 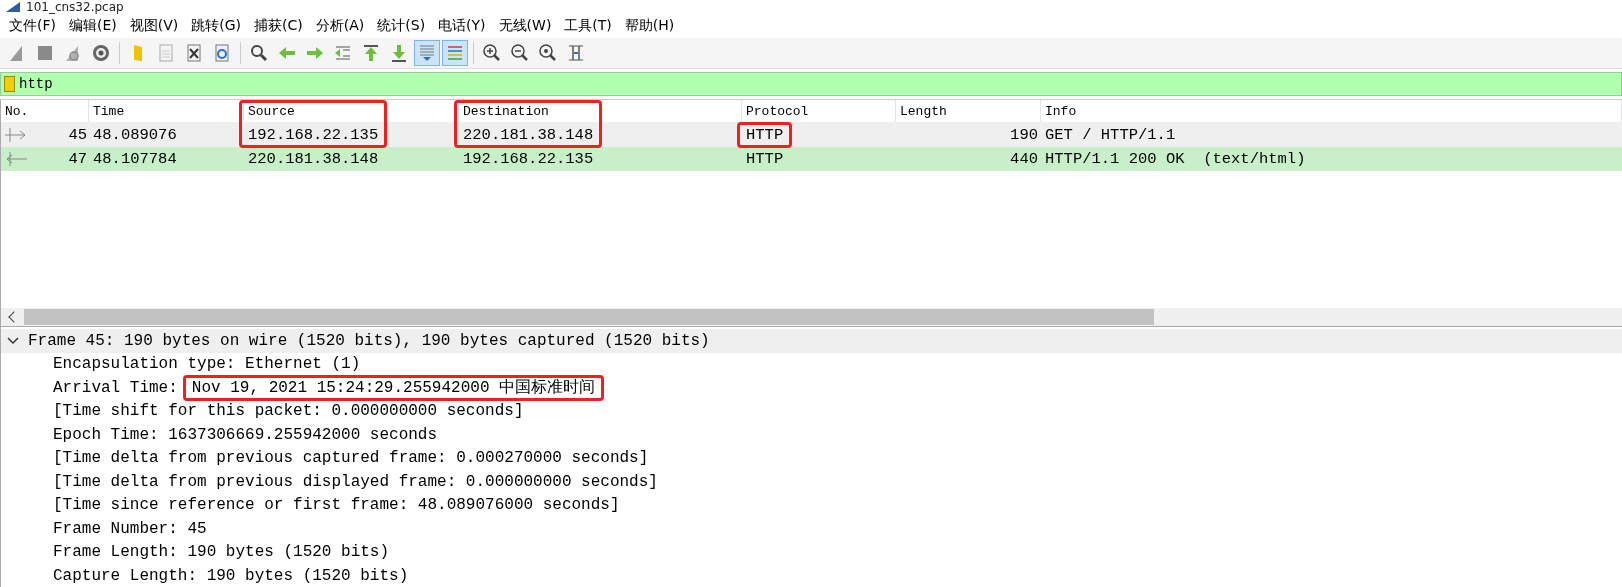 I want to click on menu-item: 无线(W), so click(x=526, y=26).